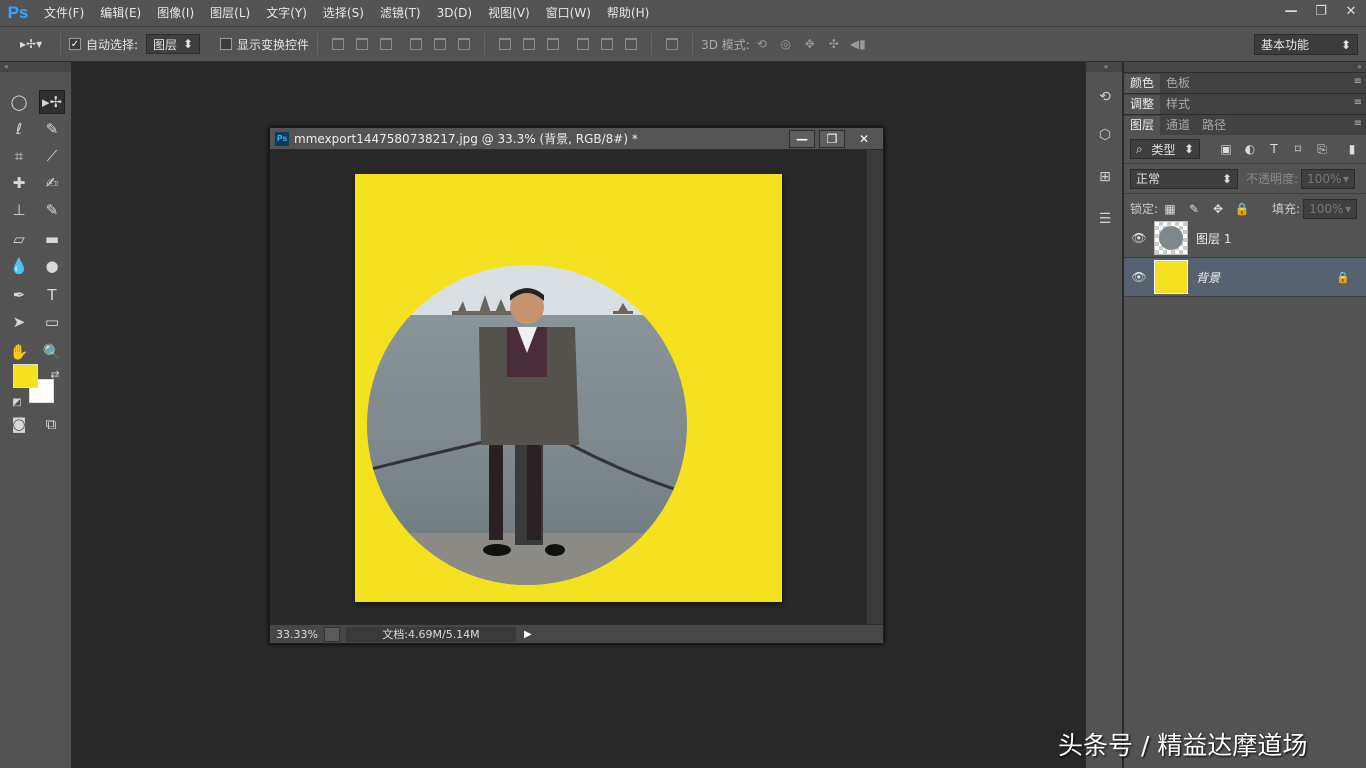 The height and width of the screenshot is (768, 1366). What do you see at coordinates (834, 44) in the screenshot?
I see `slide-3d-icon: ✣` at bounding box center [834, 44].